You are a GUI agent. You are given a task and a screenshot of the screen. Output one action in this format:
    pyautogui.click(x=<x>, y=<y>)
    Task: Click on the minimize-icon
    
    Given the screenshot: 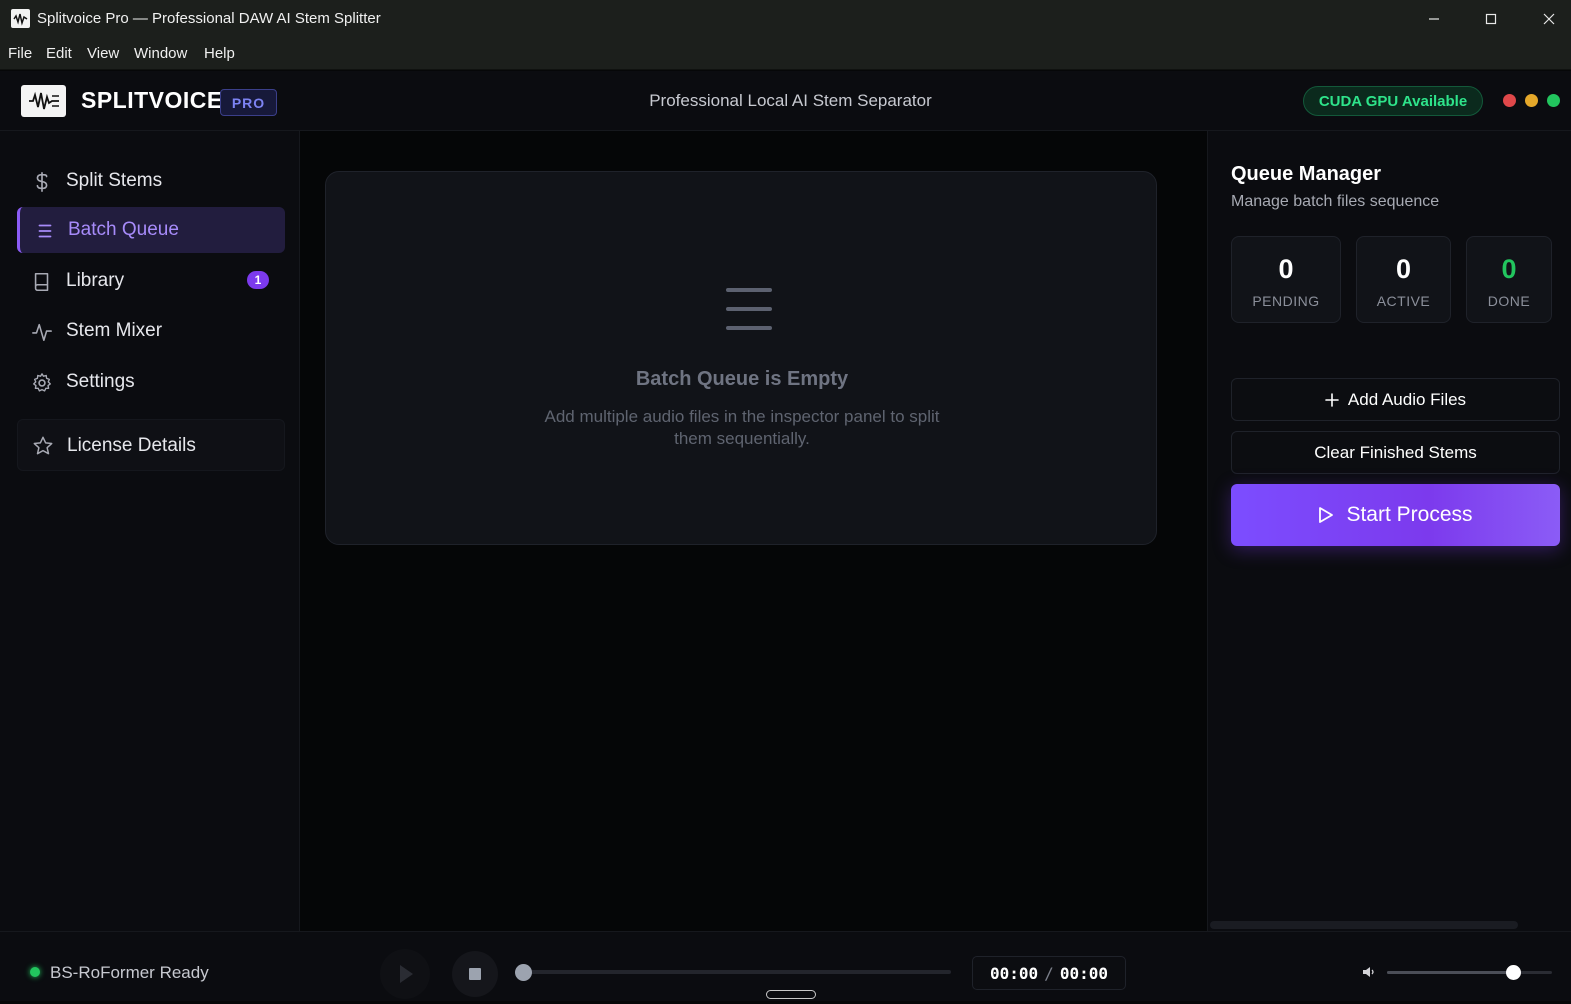 What is the action you would take?
    pyautogui.click(x=1434, y=19)
    